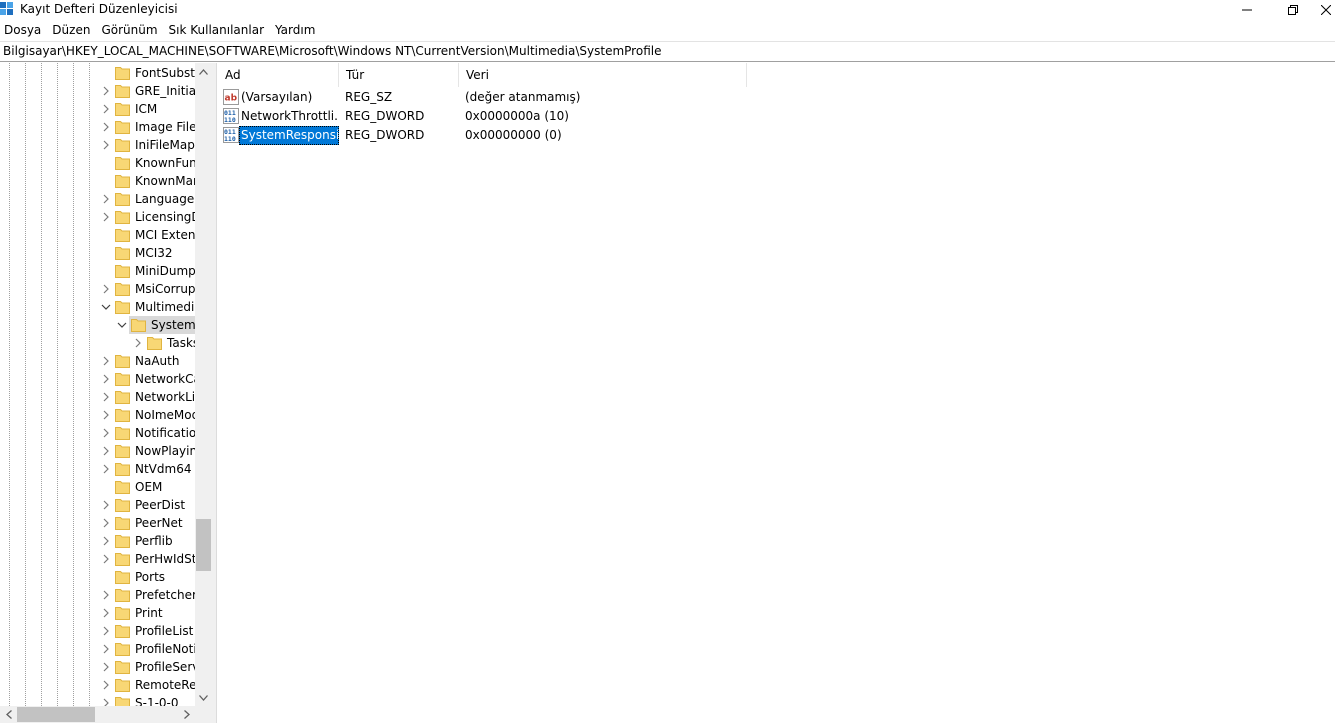 This screenshot has width=1335, height=723. What do you see at coordinates (97, 73) in the screenshot?
I see `tree-item: FontSubstitutes` at bounding box center [97, 73].